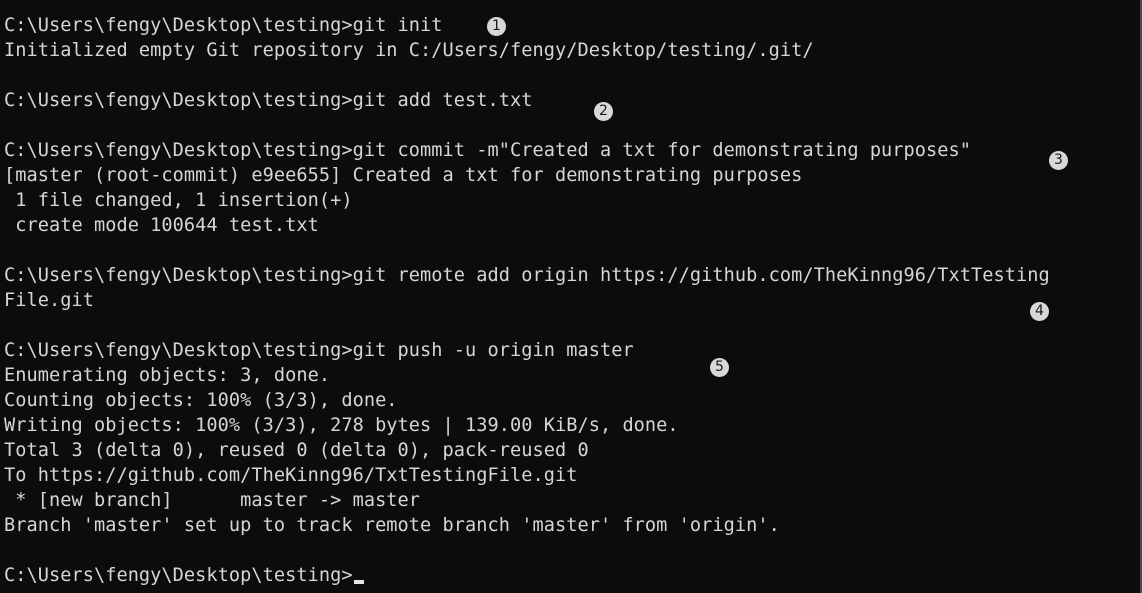 The image size is (1142, 593). What do you see at coordinates (201, 400) in the screenshot?
I see `terminal-line: Counting objects: 100% (3/3), done.` at bounding box center [201, 400].